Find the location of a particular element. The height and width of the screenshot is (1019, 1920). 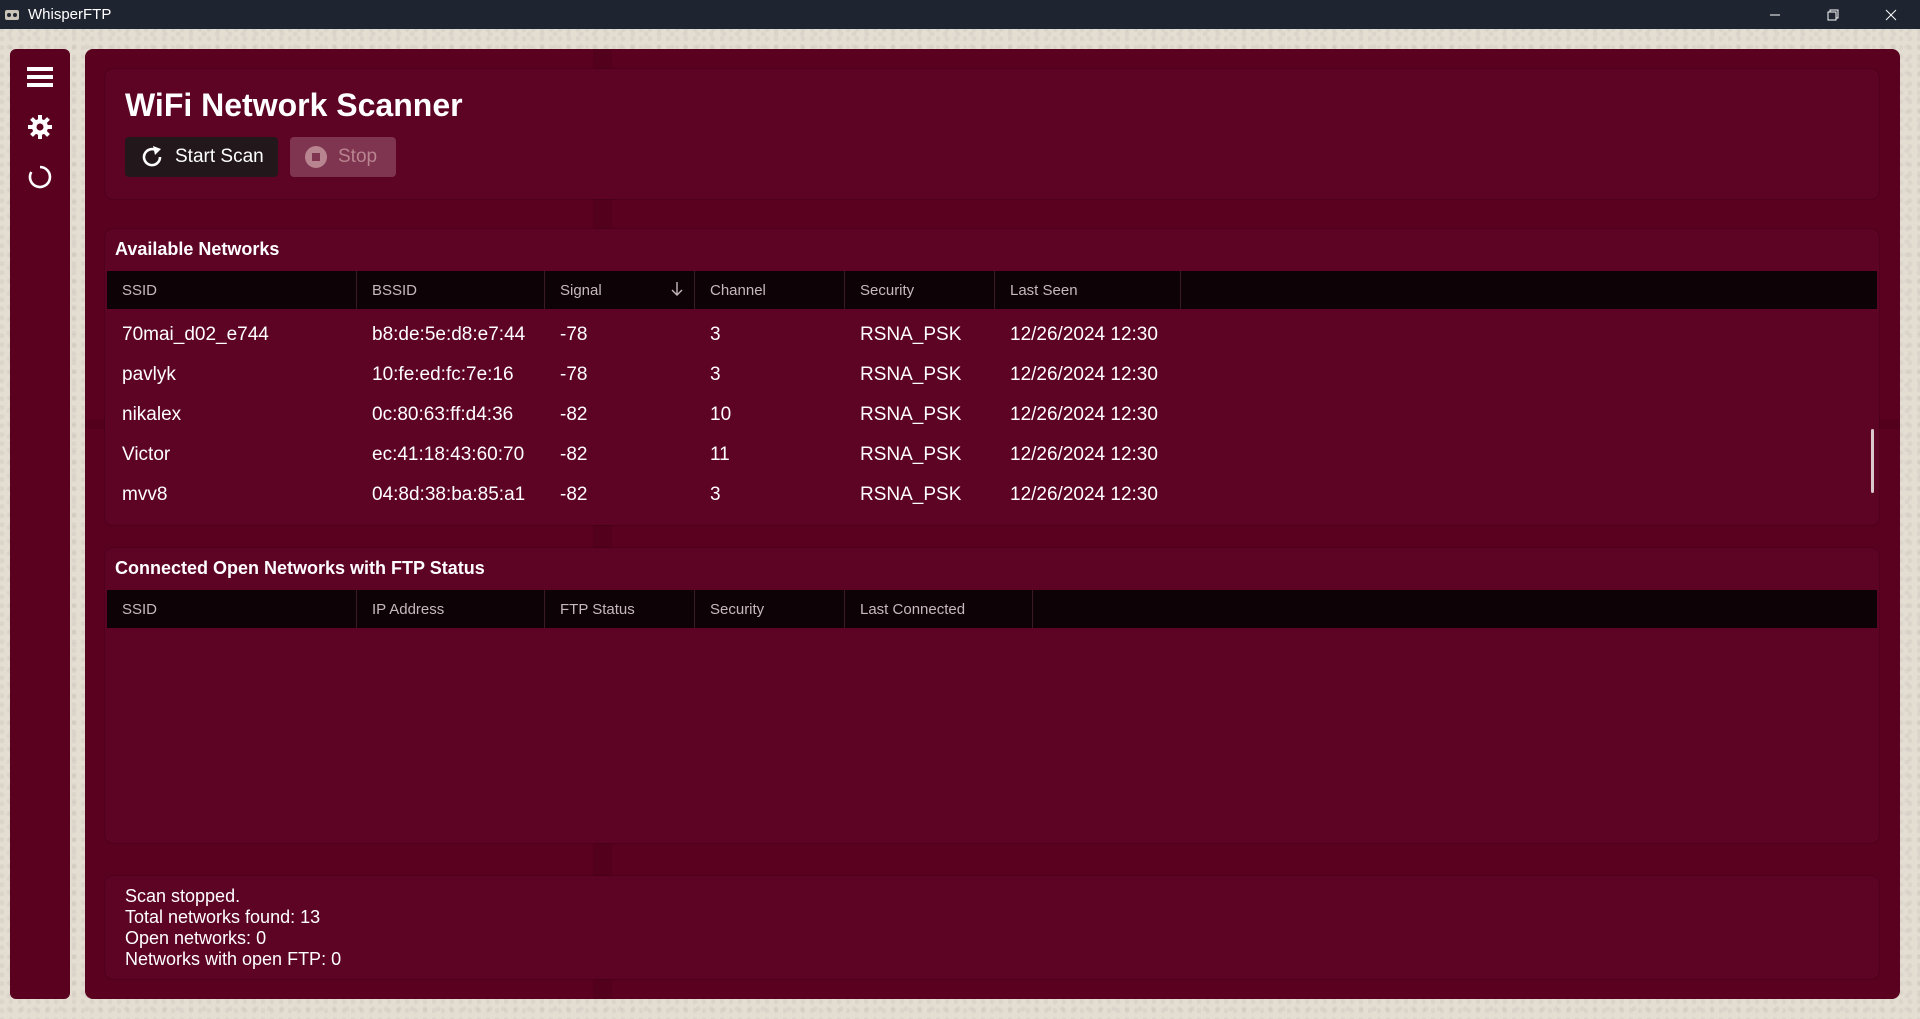

available-networks-title: Available Networks is located at coordinates (197, 249).